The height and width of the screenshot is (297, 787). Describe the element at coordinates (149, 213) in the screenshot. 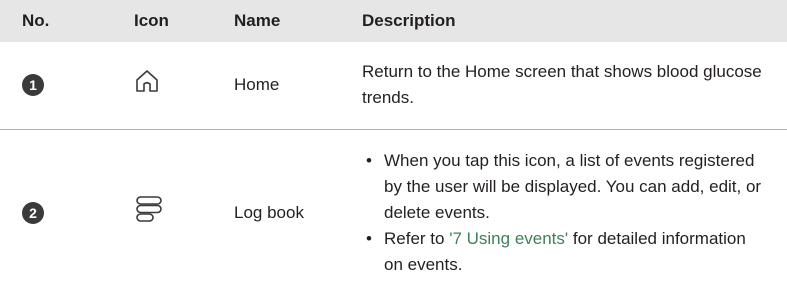

I see `log-book-icon` at that location.